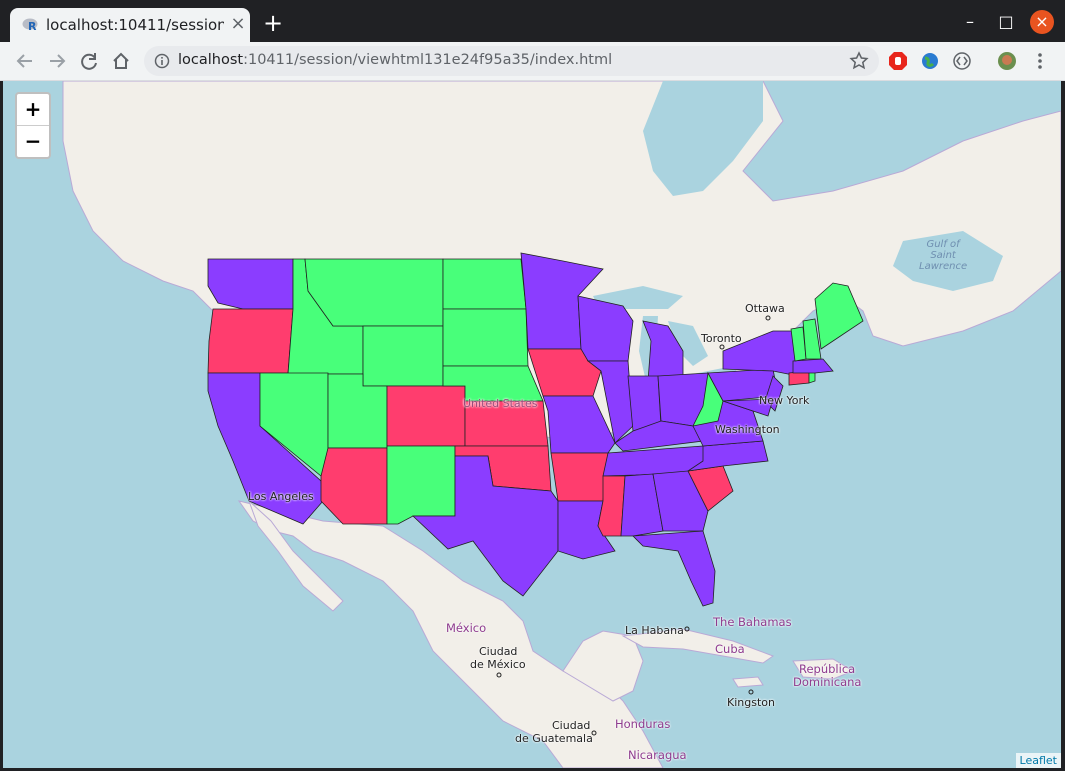 The width and height of the screenshot is (1065, 771). What do you see at coordinates (765, 308) in the screenshot?
I see `label-ottawa: Ottawa` at bounding box center [765, 308].